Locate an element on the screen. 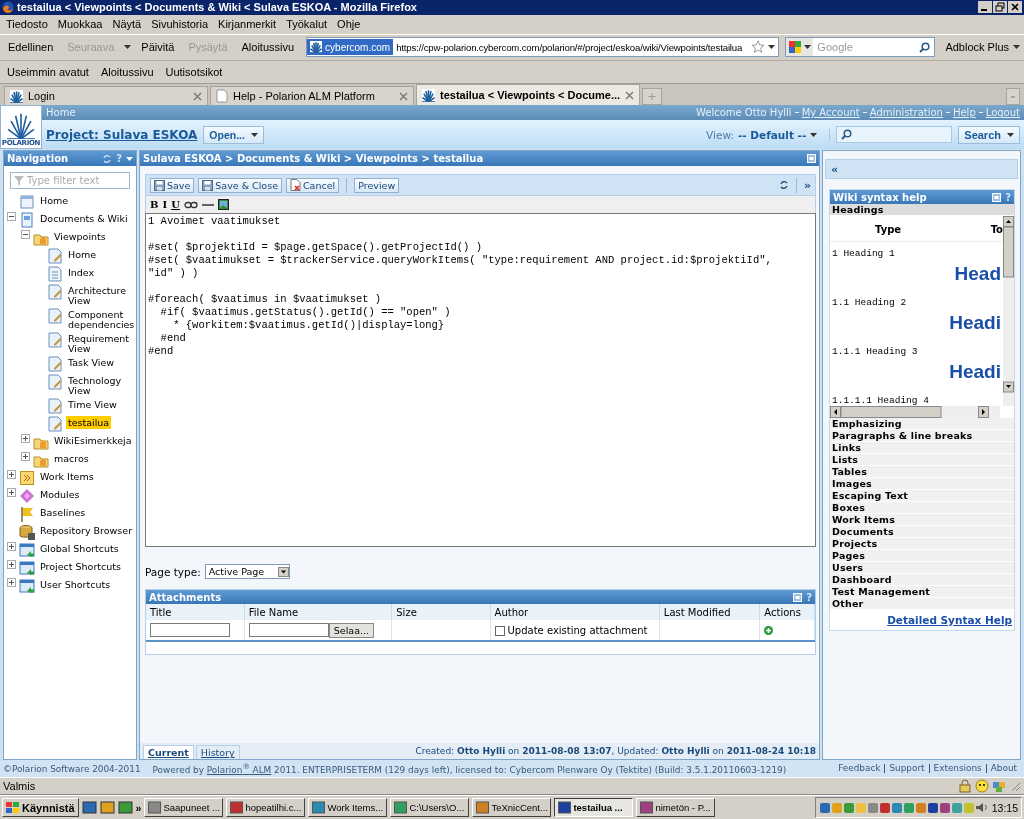  collapse-button: » is located at coordinates (807, 185).